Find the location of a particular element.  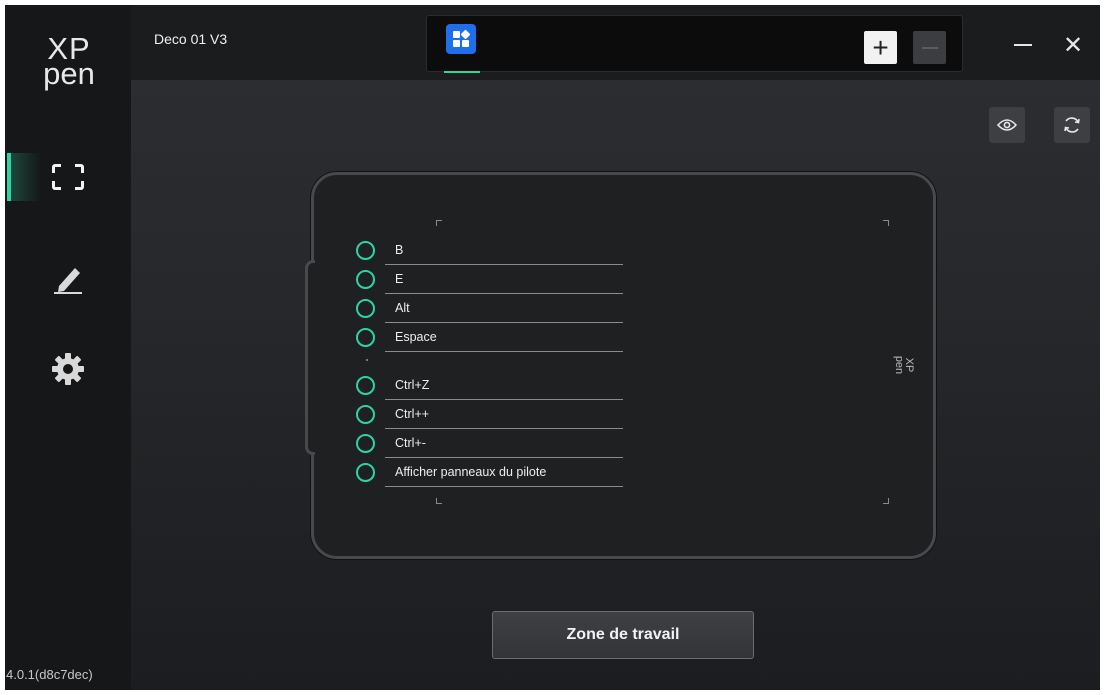

top-bar: Deco 01 V3 + ✕ is located at coordinates (615, 42).